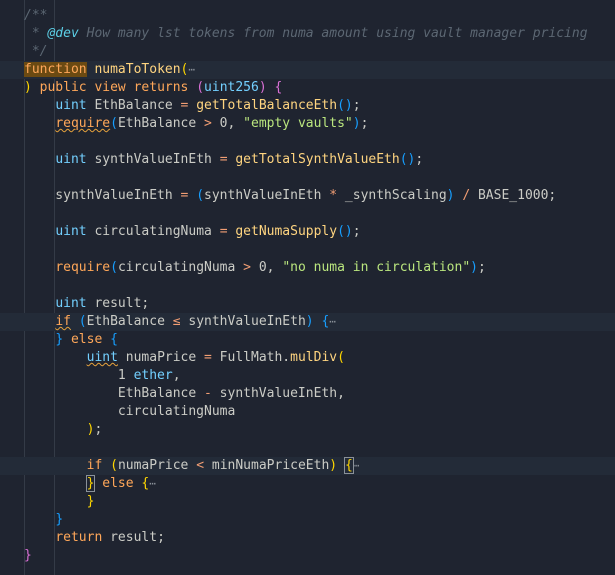  I want to click on code-token: ≤, so click(176, 321).